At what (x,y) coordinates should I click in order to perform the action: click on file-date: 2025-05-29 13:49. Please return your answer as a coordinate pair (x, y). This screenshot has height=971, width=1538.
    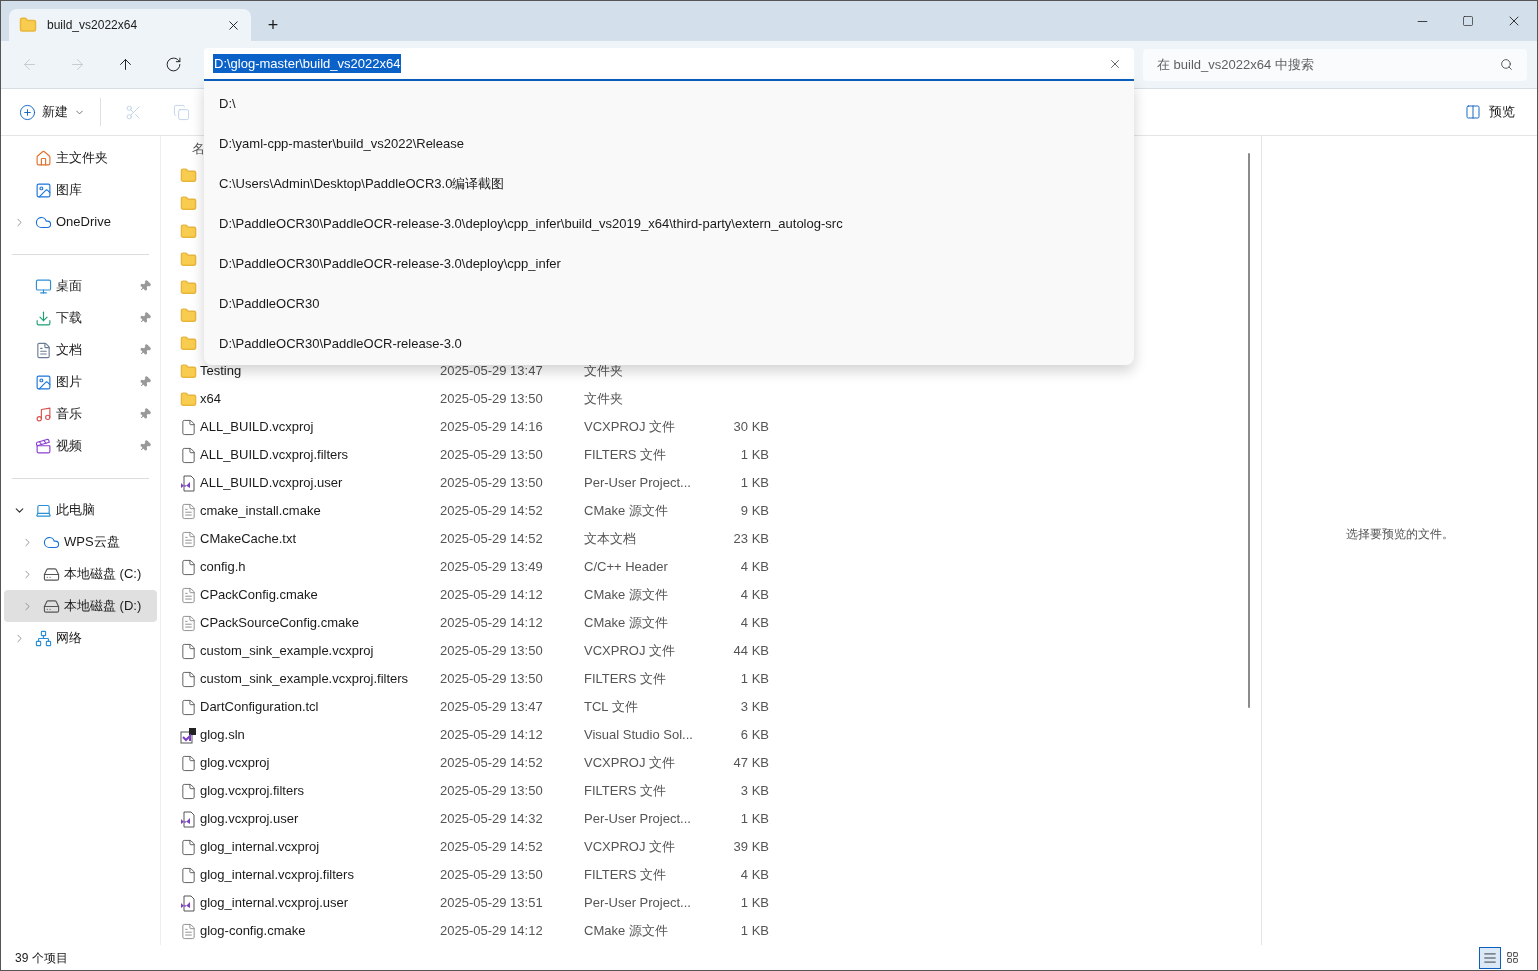
    Looking at the image, I should click on (492, 567).